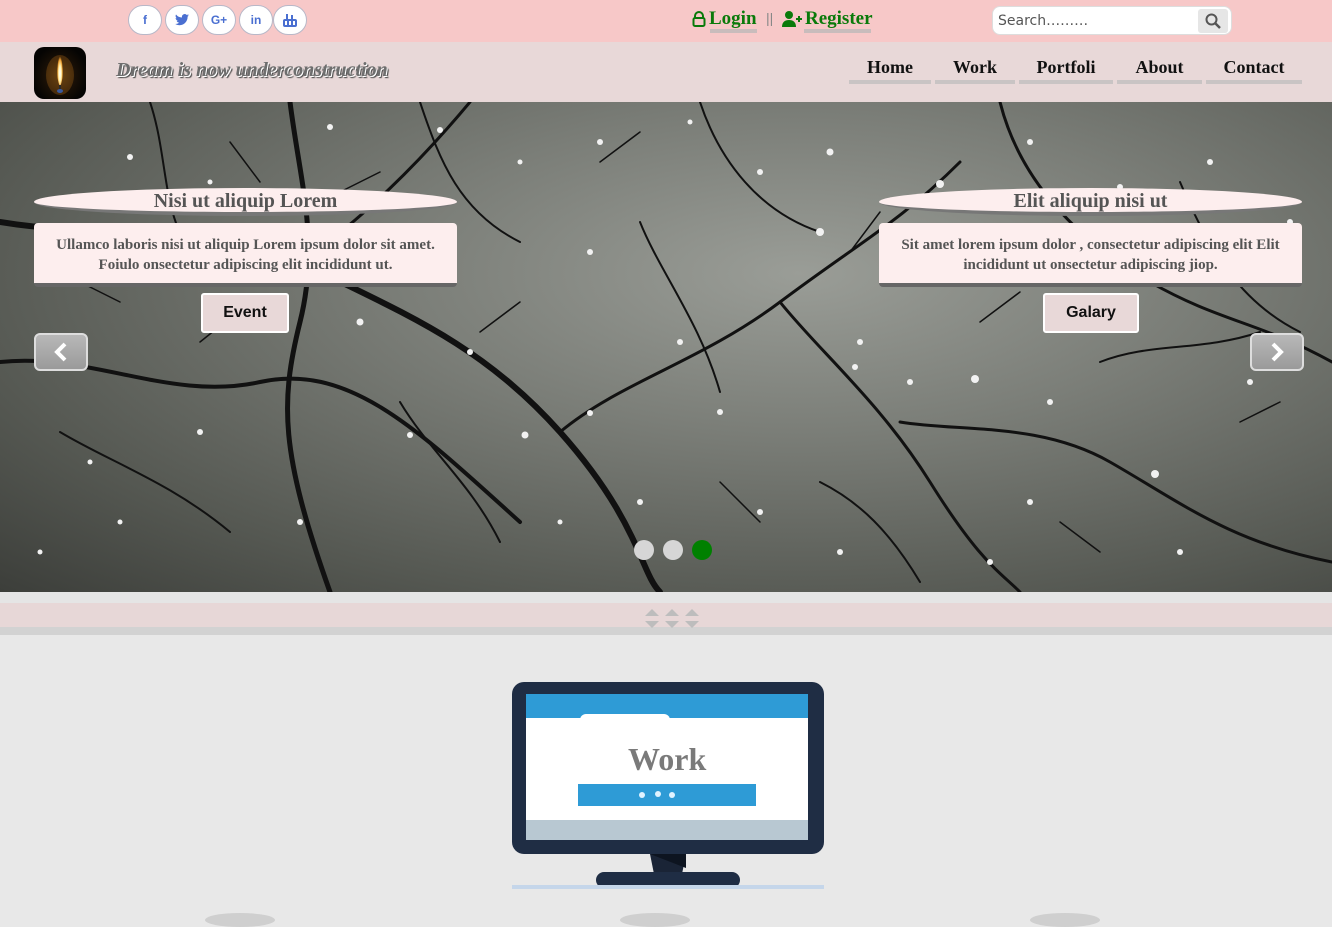  I want to click on nav-portfolio: Portfoli, so click(1066, 70).